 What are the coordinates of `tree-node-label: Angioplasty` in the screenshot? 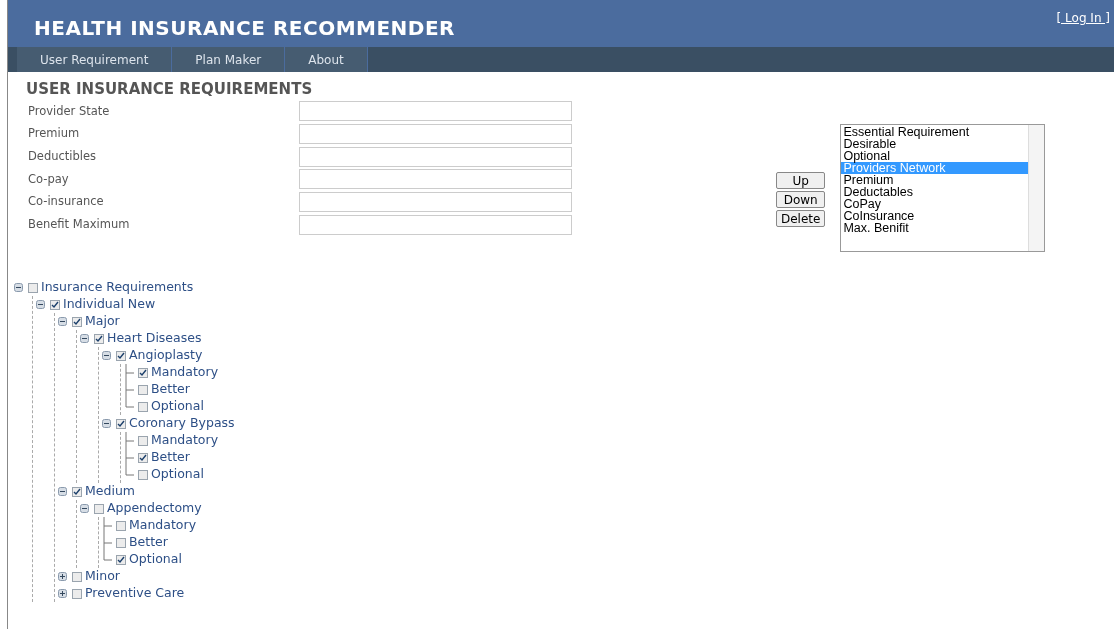 It's located at (166, 355).